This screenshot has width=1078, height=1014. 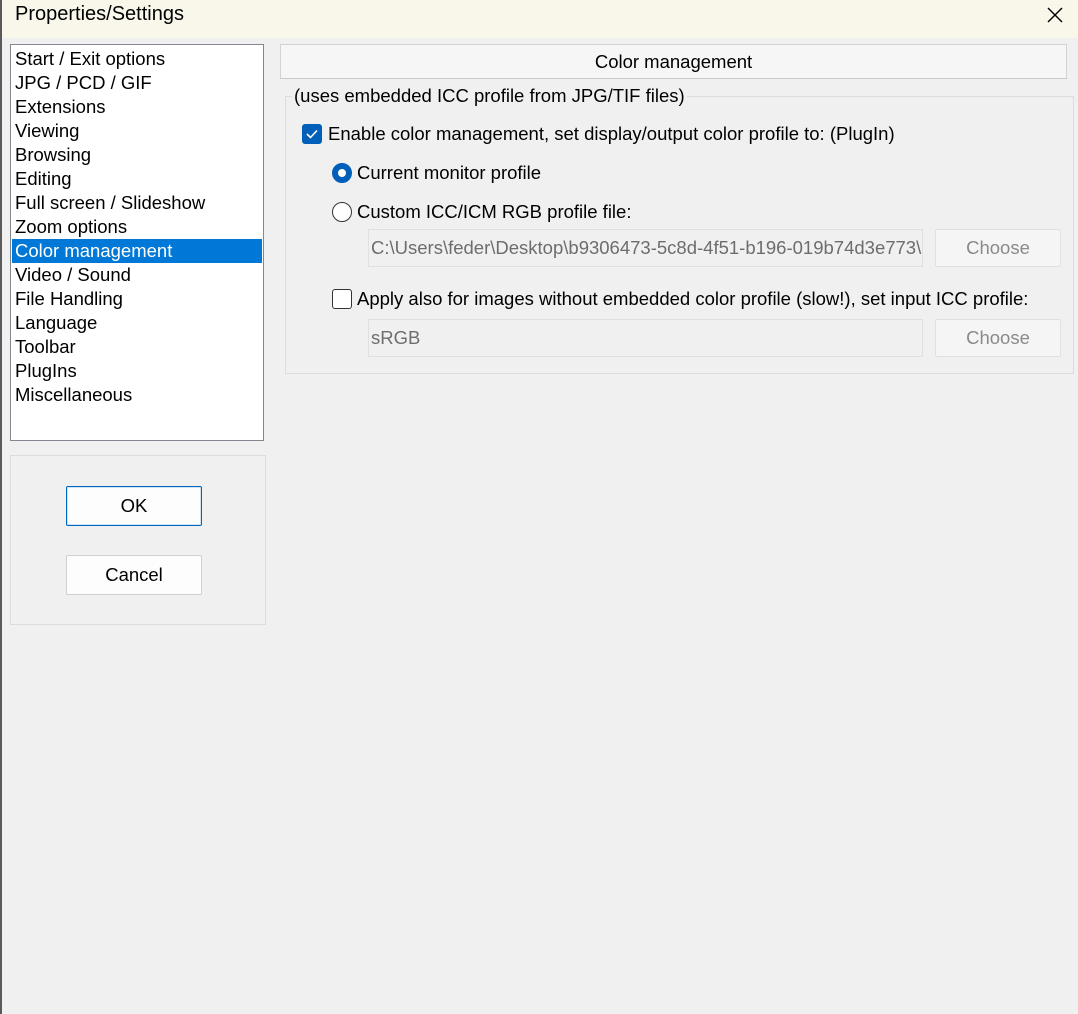 What do you see at coordinates (342, 173) in the screenshot?
I see `current-monitor-profile-radio` at bounding box center [342, 173].